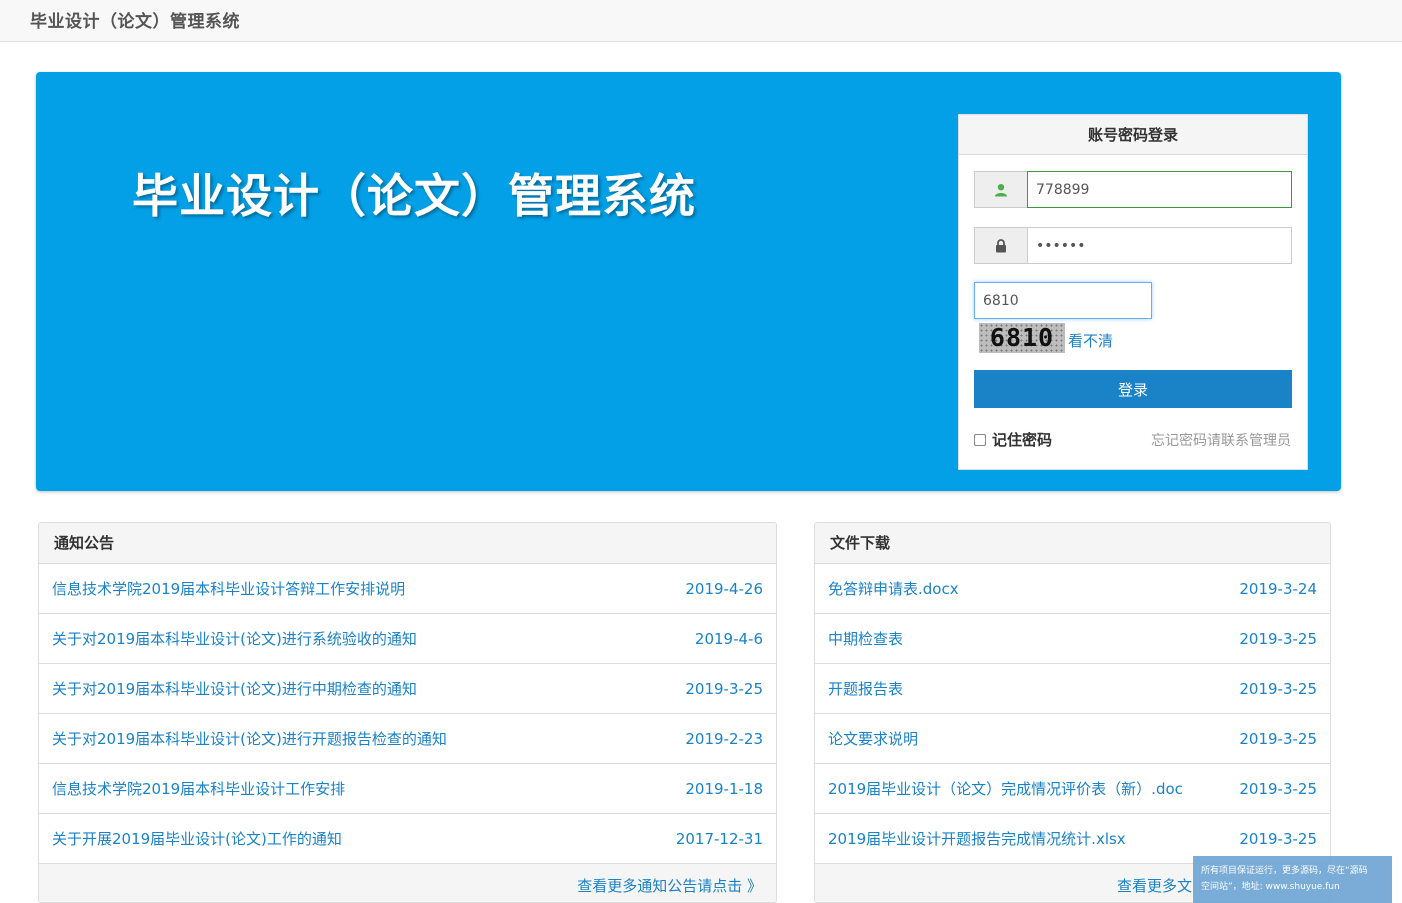  I want to click on list-item: 信息技术学院2019届本科毕业设计工作安排 2019-1-18, so click(407, 789).